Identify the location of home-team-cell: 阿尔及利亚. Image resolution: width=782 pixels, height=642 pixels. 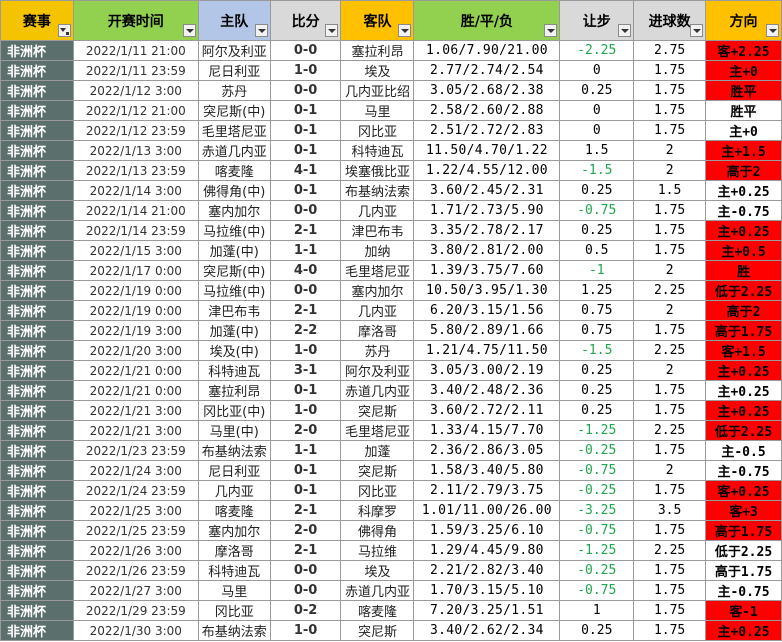
(234, 50).